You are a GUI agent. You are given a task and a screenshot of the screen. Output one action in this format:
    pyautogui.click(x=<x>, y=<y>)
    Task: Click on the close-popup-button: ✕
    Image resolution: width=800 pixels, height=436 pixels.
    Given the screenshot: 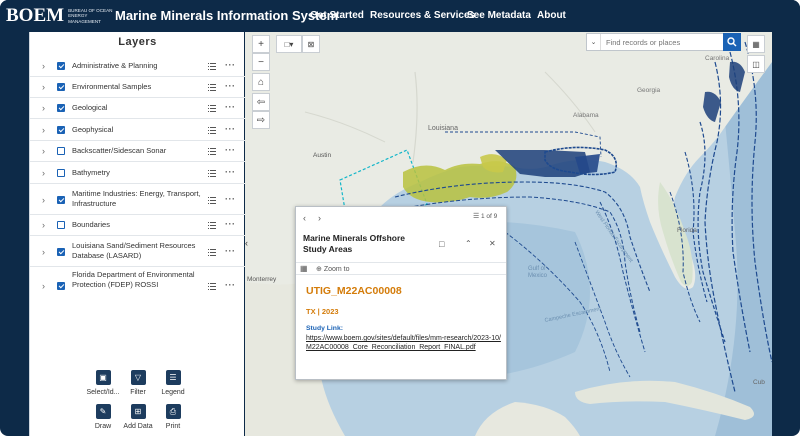 What is the action you would take?
    pyautogui.click(x=492, y=243)
    